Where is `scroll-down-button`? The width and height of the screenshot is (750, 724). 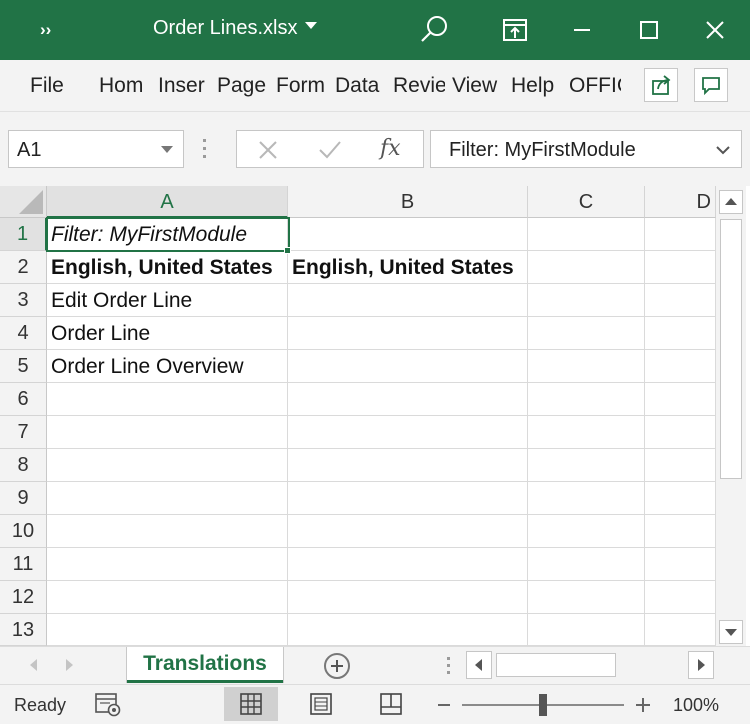
scroll-down-button is located at coordinates (731, 632).